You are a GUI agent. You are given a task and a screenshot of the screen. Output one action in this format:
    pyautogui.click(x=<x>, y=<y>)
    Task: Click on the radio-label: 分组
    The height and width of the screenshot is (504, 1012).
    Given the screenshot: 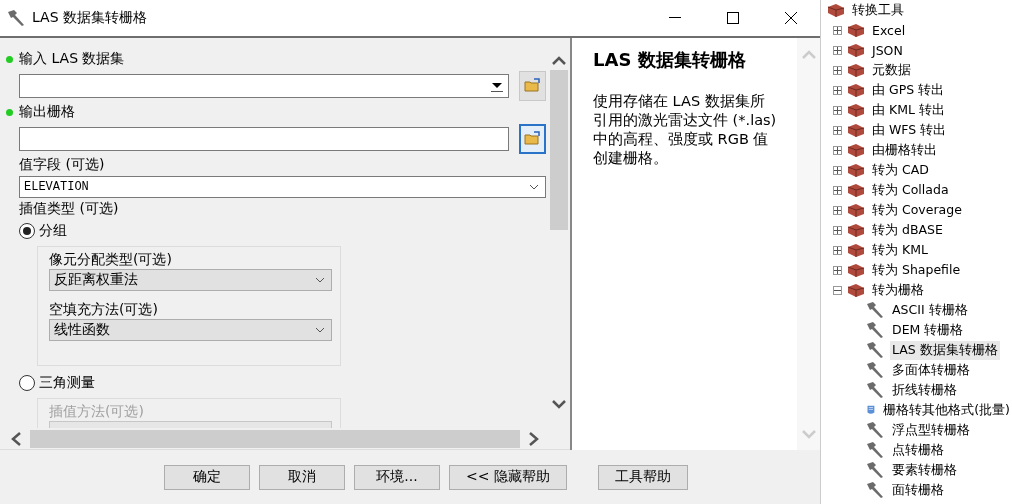 What is the action you would take?
    pyautogui.click(x=53, y=231)
    